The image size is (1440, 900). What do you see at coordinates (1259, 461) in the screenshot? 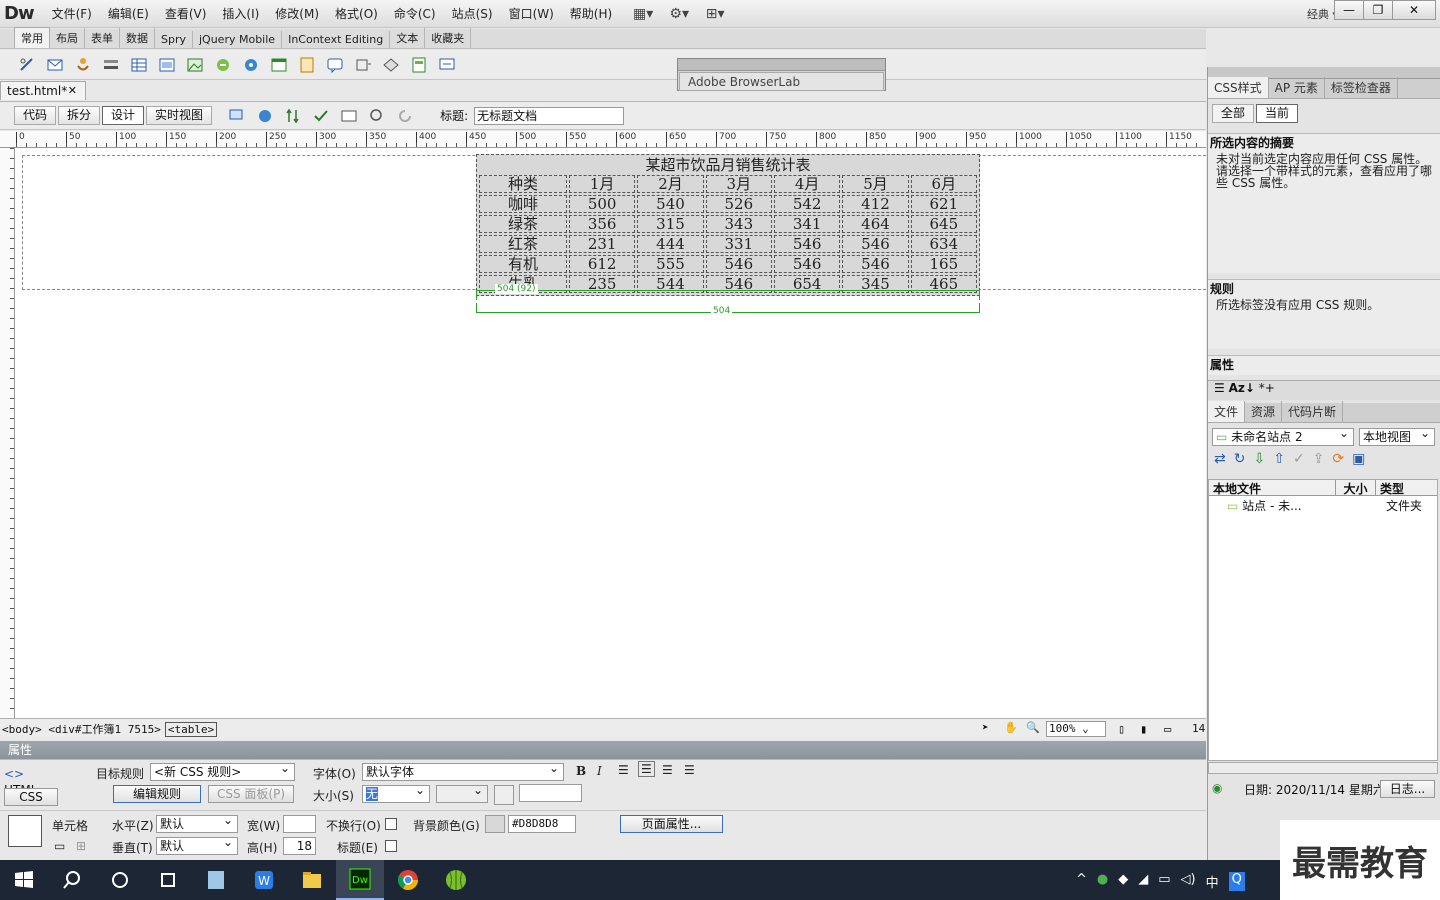
I see `get-files-icon: ⇩` at bounding box center [1259, 461].